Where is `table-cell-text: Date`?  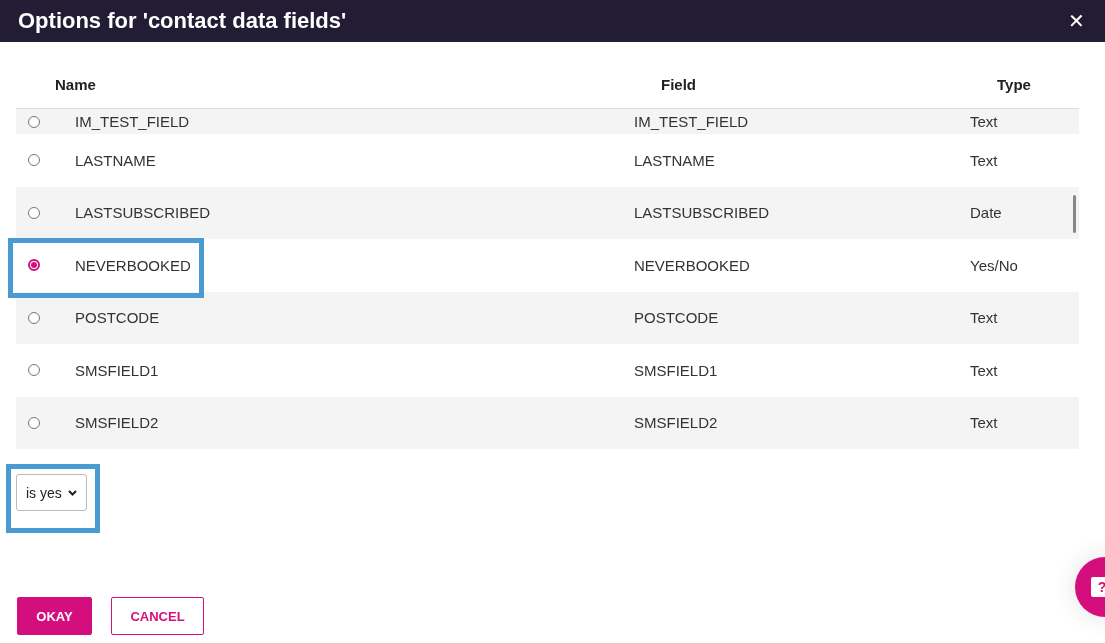 table-cell-text: Date is located at coordinates (986, 213).